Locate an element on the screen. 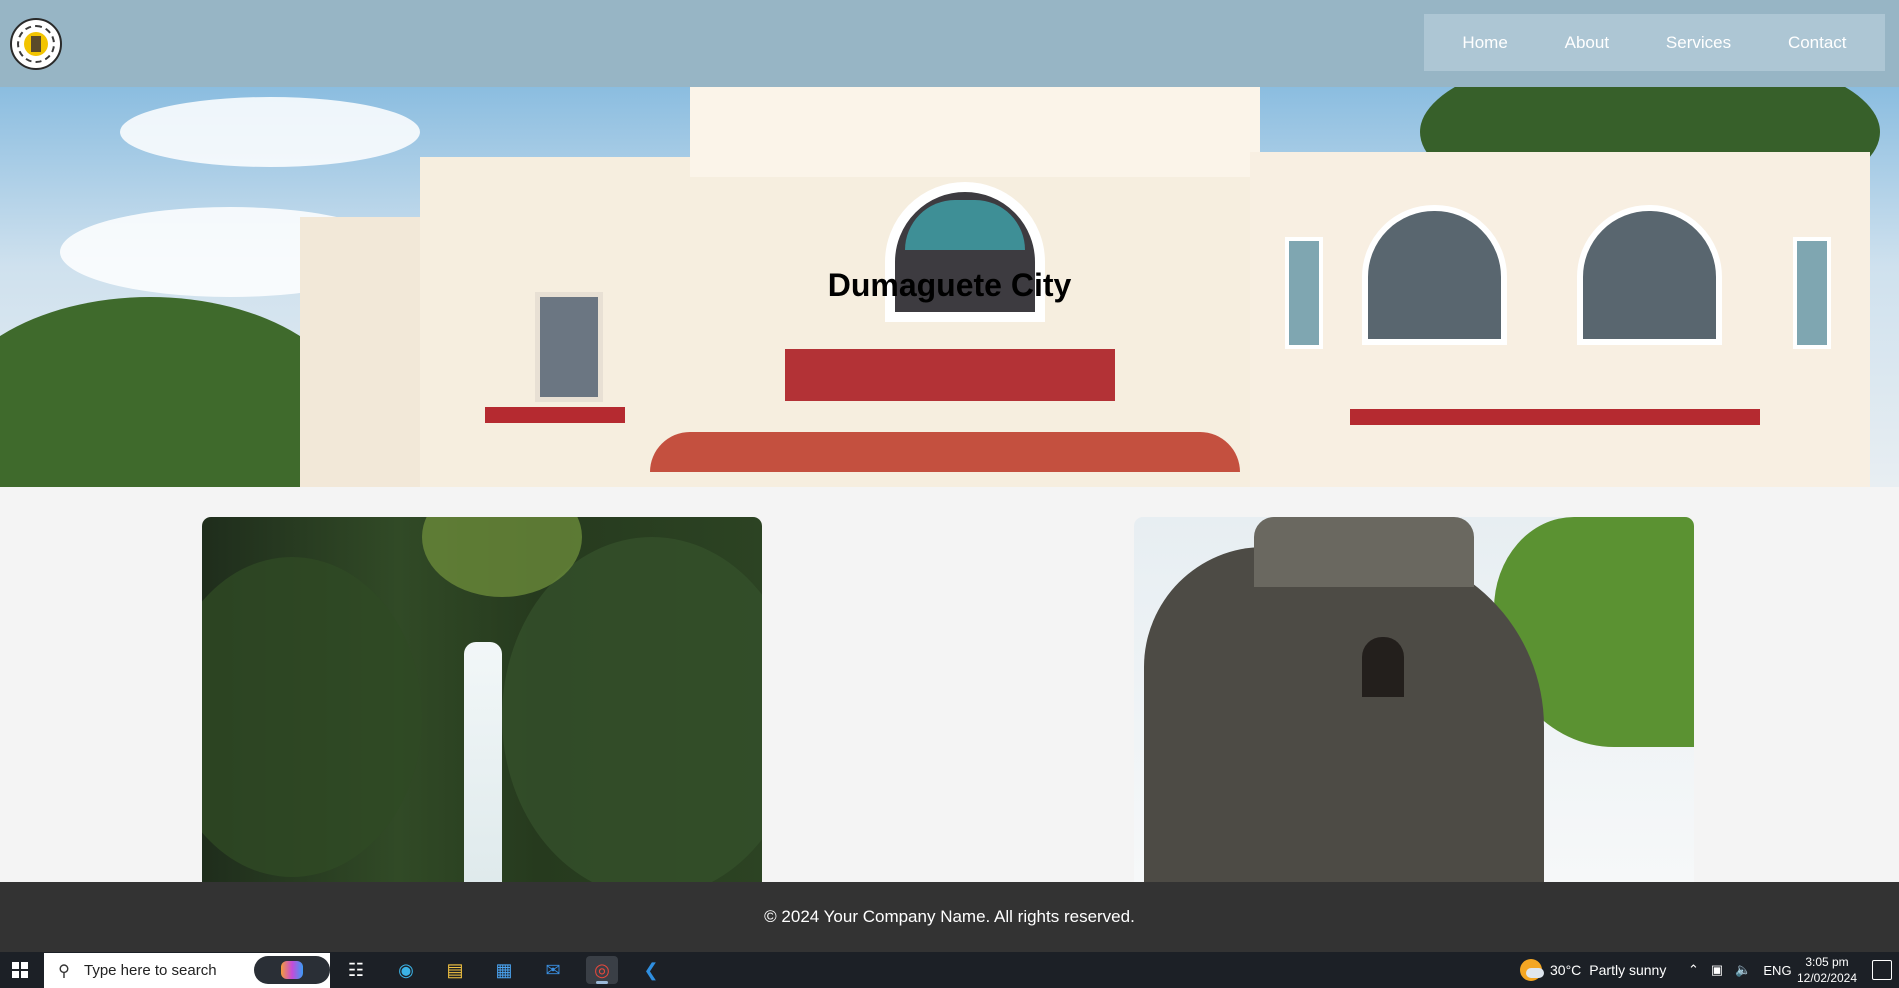 This screenshot has height=988, width=1899. tower-window is located at coordinates (1383, 667).